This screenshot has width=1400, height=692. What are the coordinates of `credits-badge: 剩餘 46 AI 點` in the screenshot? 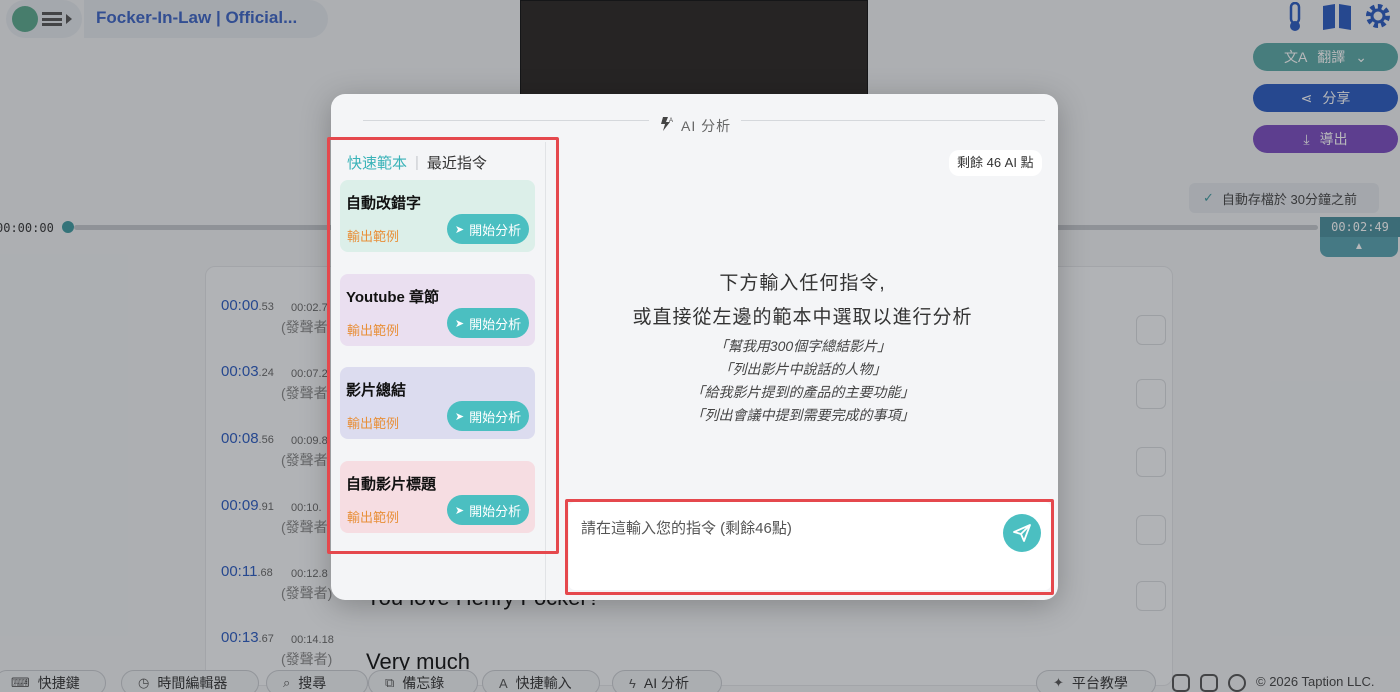 It's located at (995, 163).